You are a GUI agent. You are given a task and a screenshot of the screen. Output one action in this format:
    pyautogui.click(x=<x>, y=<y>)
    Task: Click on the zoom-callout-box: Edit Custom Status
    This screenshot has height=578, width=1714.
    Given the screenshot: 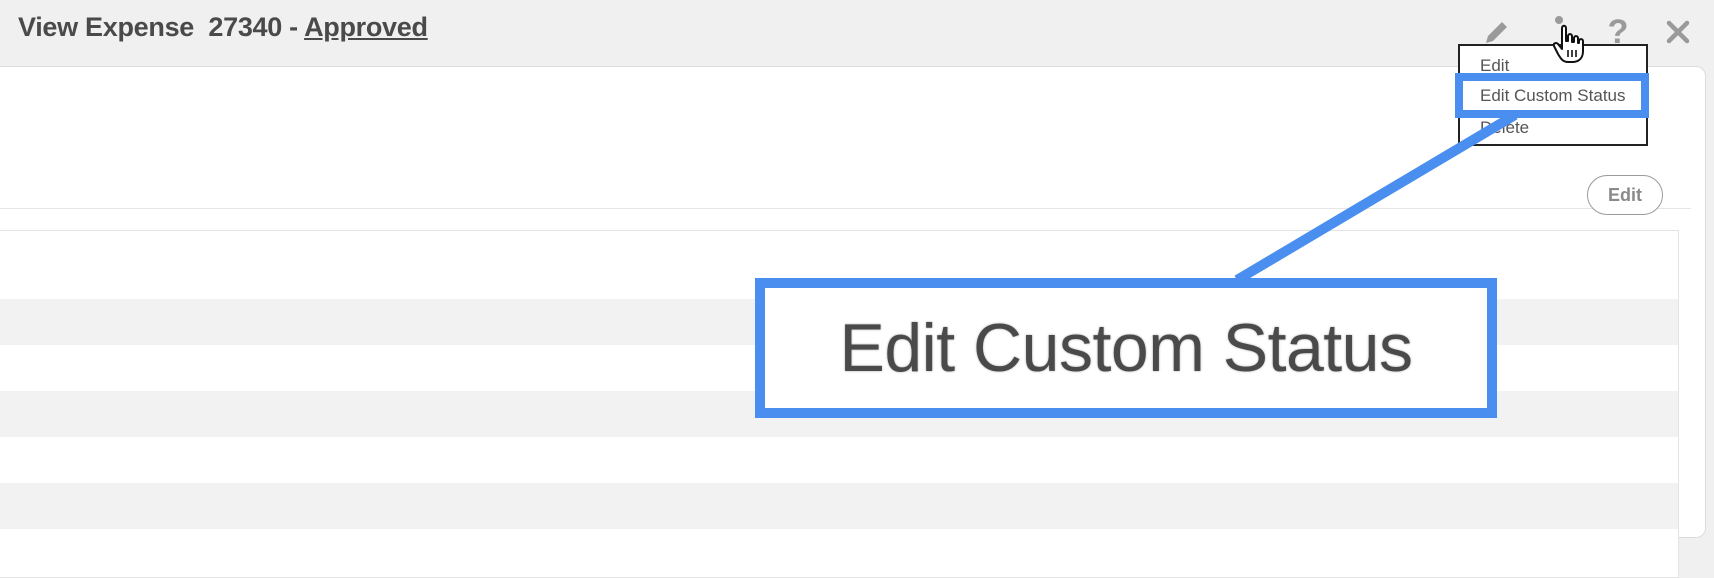 What is the action you would take?
    pyautogui.click(x=1126, y=348)
    